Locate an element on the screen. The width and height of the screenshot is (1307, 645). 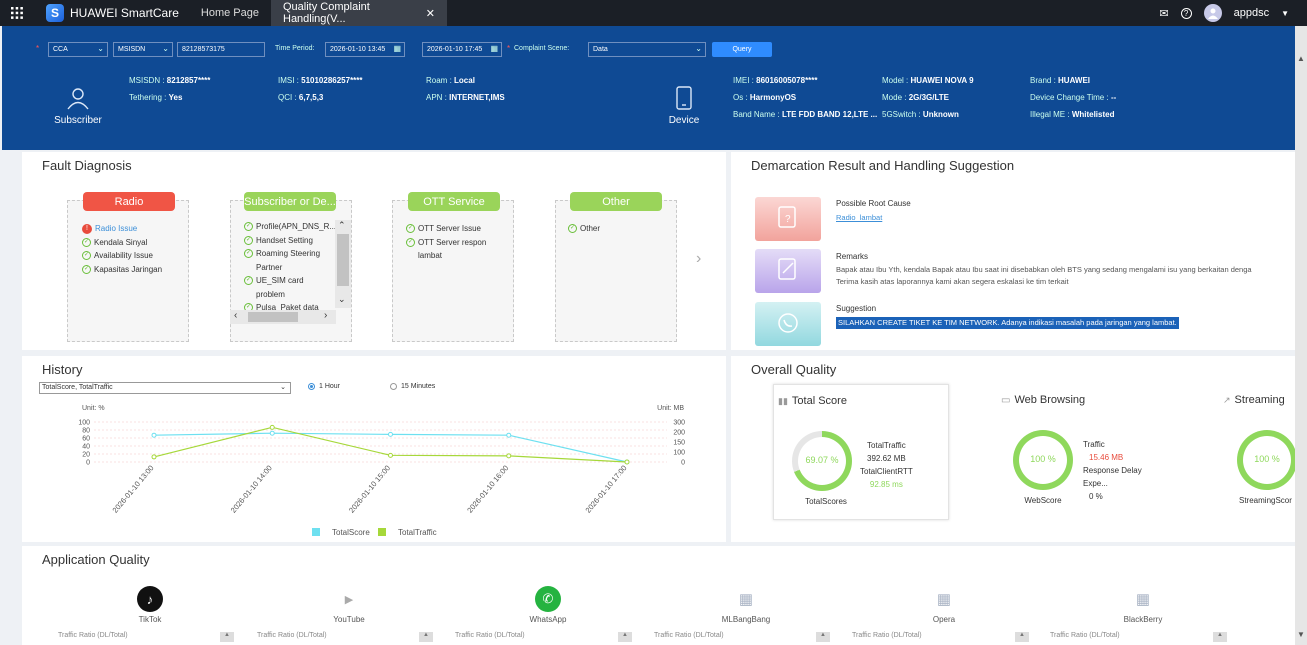
metric-value: 15.46 MB is located at coordinates (1106, 457).